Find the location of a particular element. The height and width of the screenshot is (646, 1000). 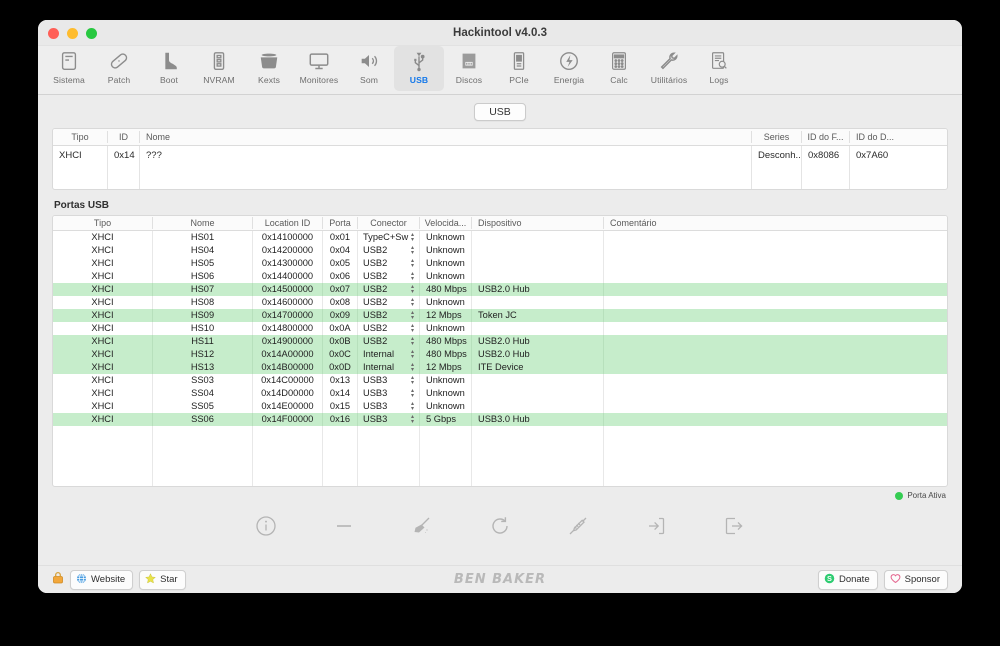

cell-location-id: 0x14A00000 is located at coordinates (288, 354).